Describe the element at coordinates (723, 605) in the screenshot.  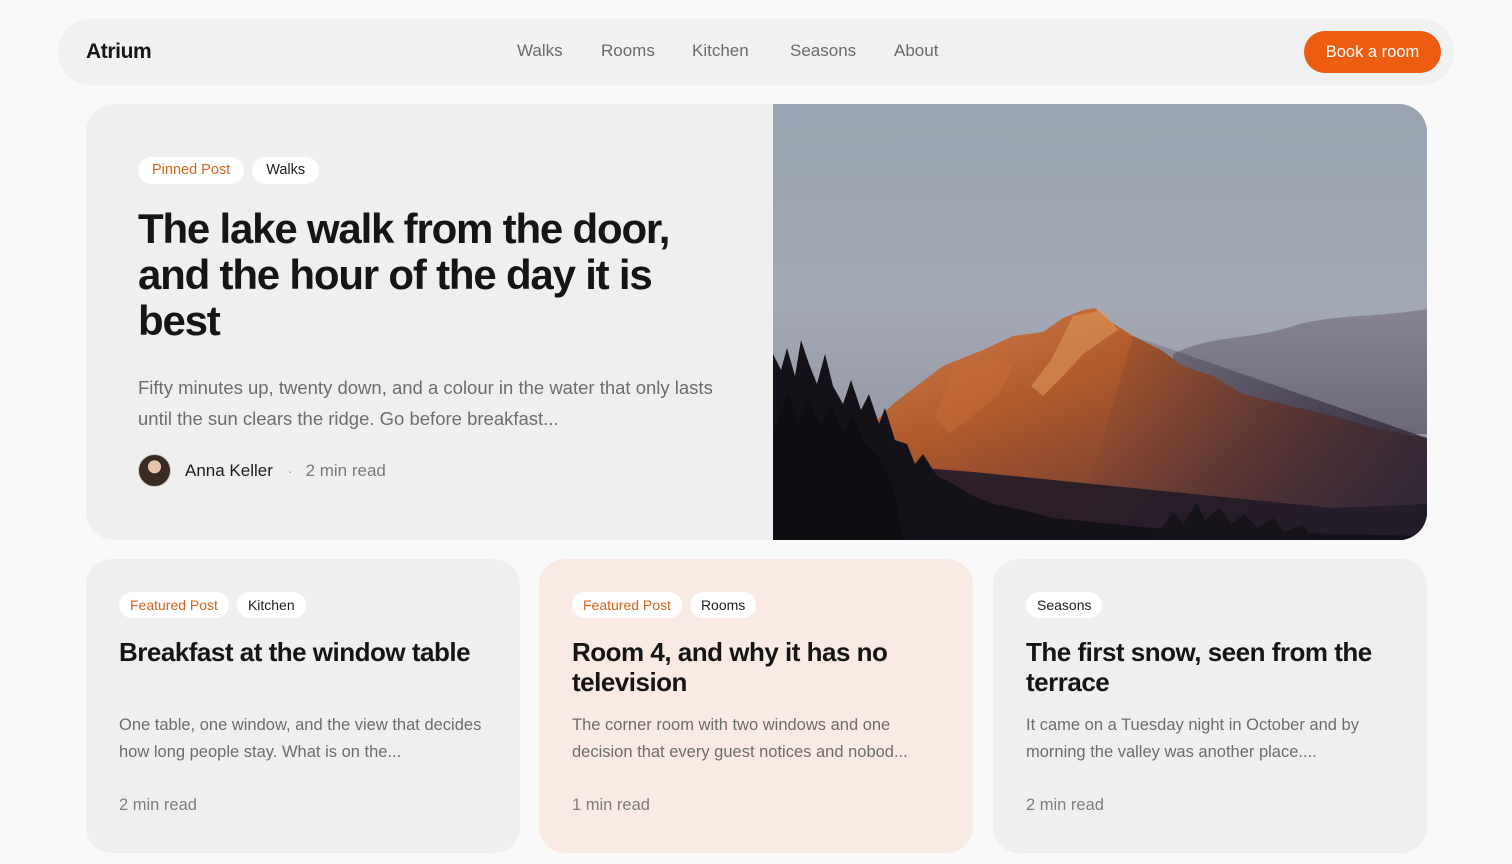
I see `tag-rooms: Rooms` at that location.